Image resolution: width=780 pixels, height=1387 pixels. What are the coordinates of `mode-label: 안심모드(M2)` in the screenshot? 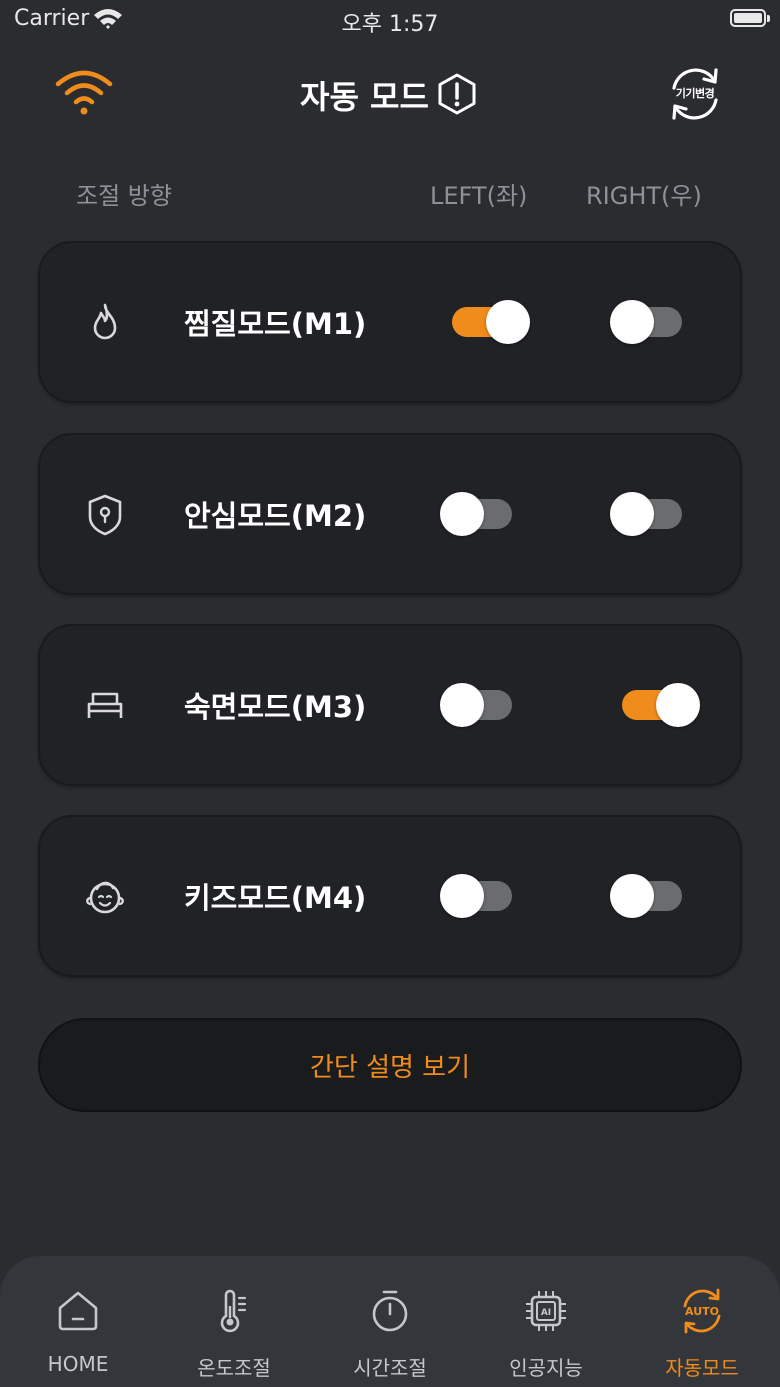 It's located at (275, 516).